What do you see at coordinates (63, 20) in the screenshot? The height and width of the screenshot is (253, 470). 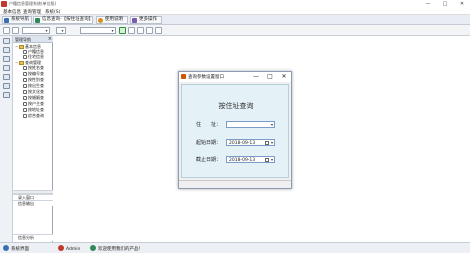 I see `tab-address-query: 信息查询-【按住址查询】` at bounding box center [63, 20].